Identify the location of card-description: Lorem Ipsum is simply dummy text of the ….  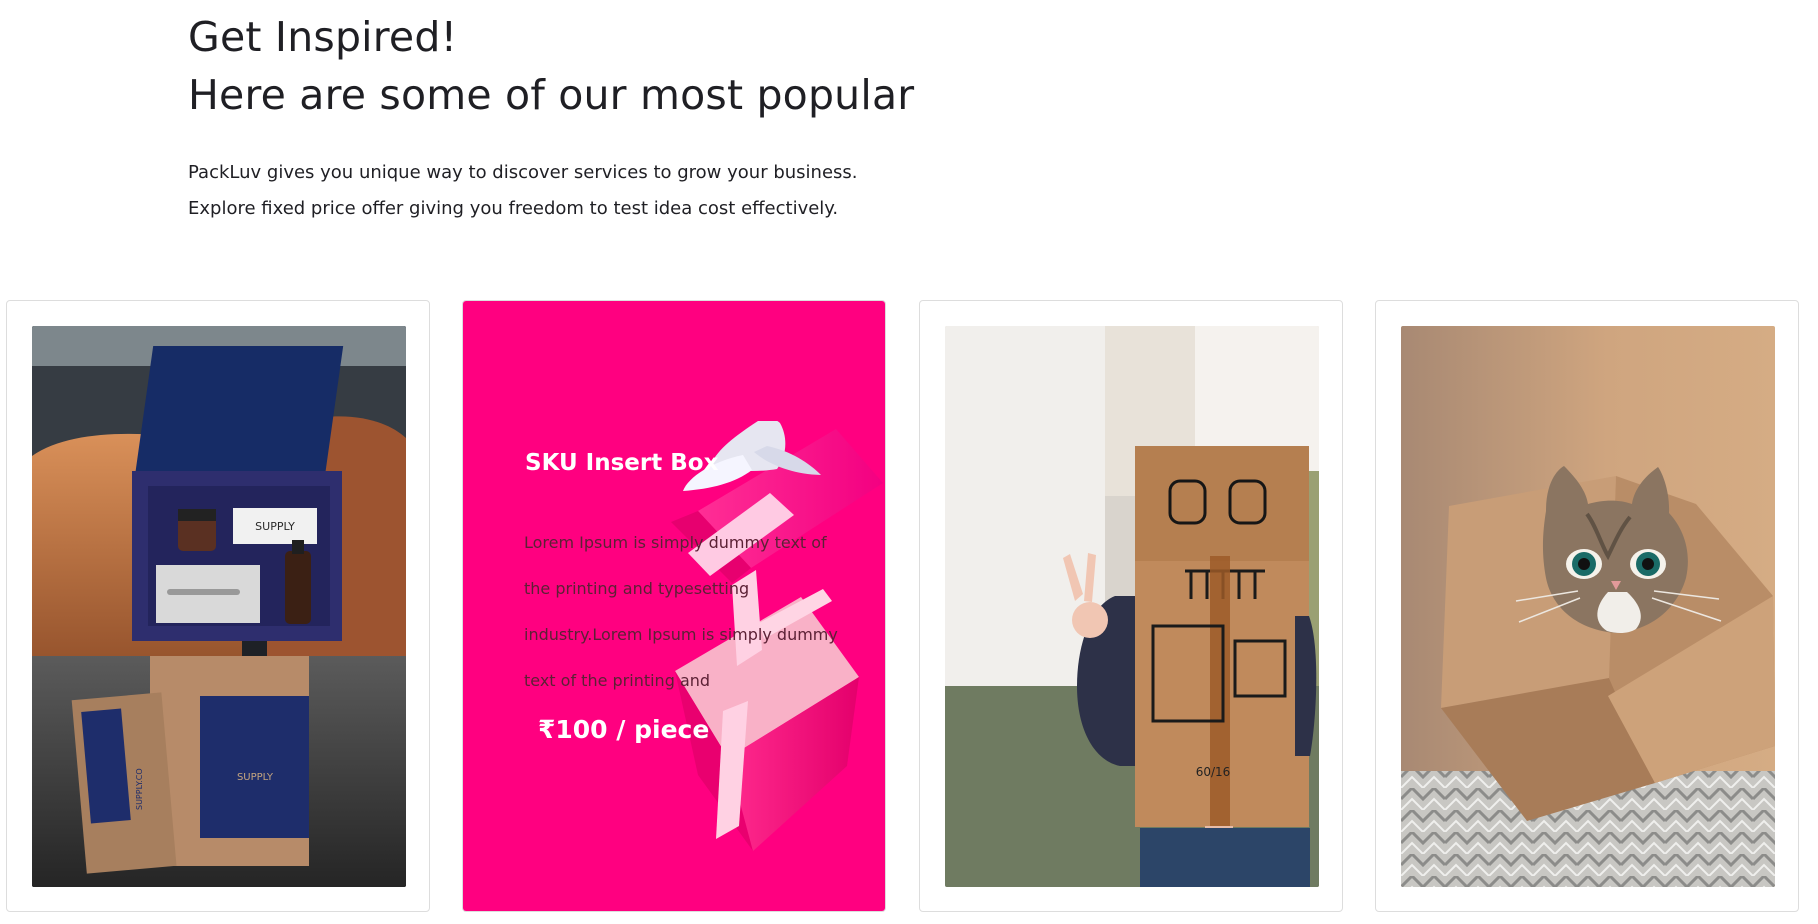
(681, 611).